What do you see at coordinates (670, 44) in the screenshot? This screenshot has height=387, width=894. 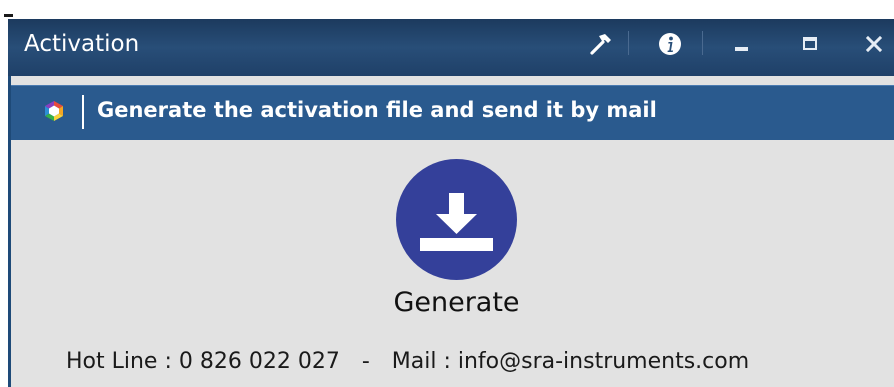 I see `info-icon` at bounding box center [670, 44].